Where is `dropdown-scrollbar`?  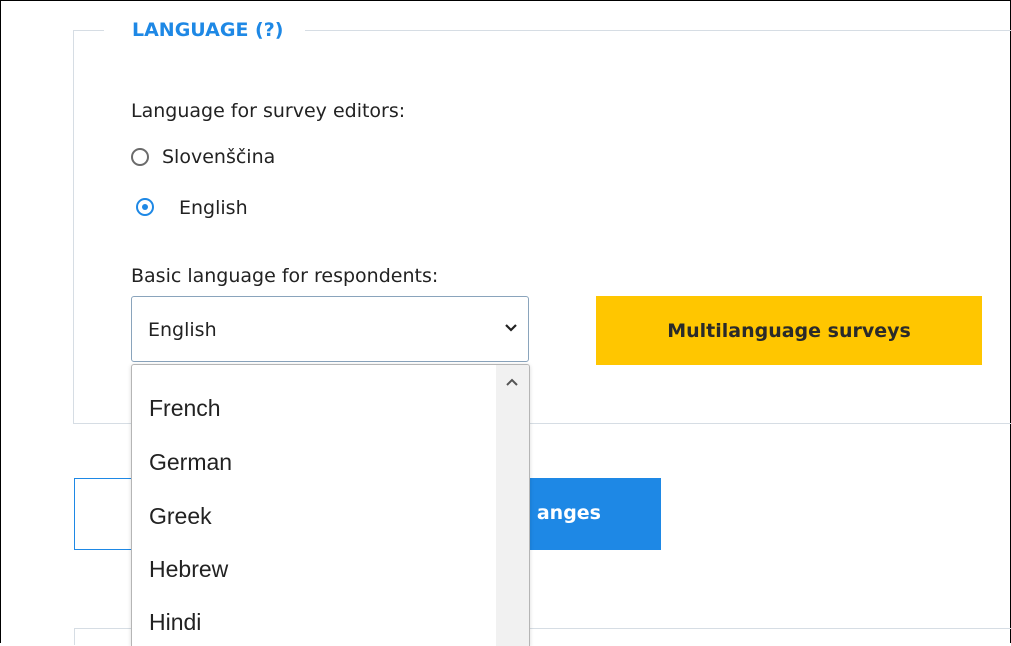 dropdown-scrollbar is located at coordinates (512, 505).